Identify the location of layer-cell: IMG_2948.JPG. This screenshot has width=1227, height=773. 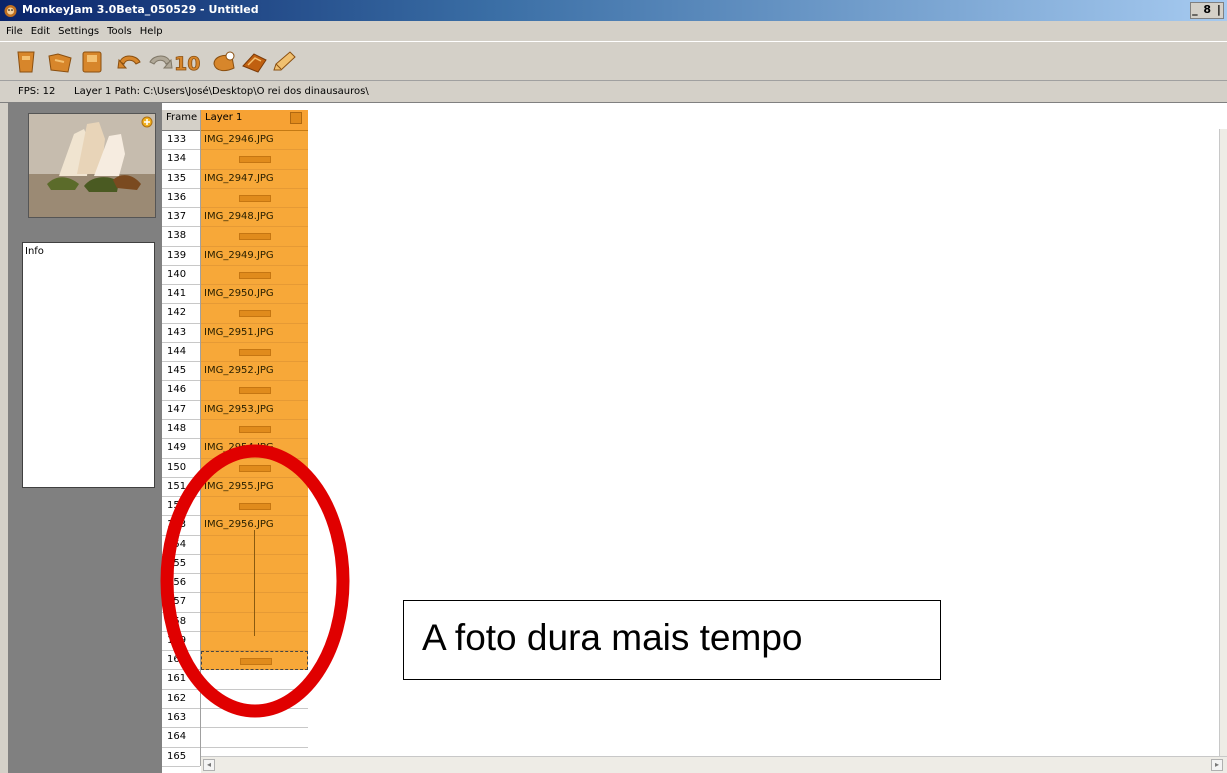
(254, 218).